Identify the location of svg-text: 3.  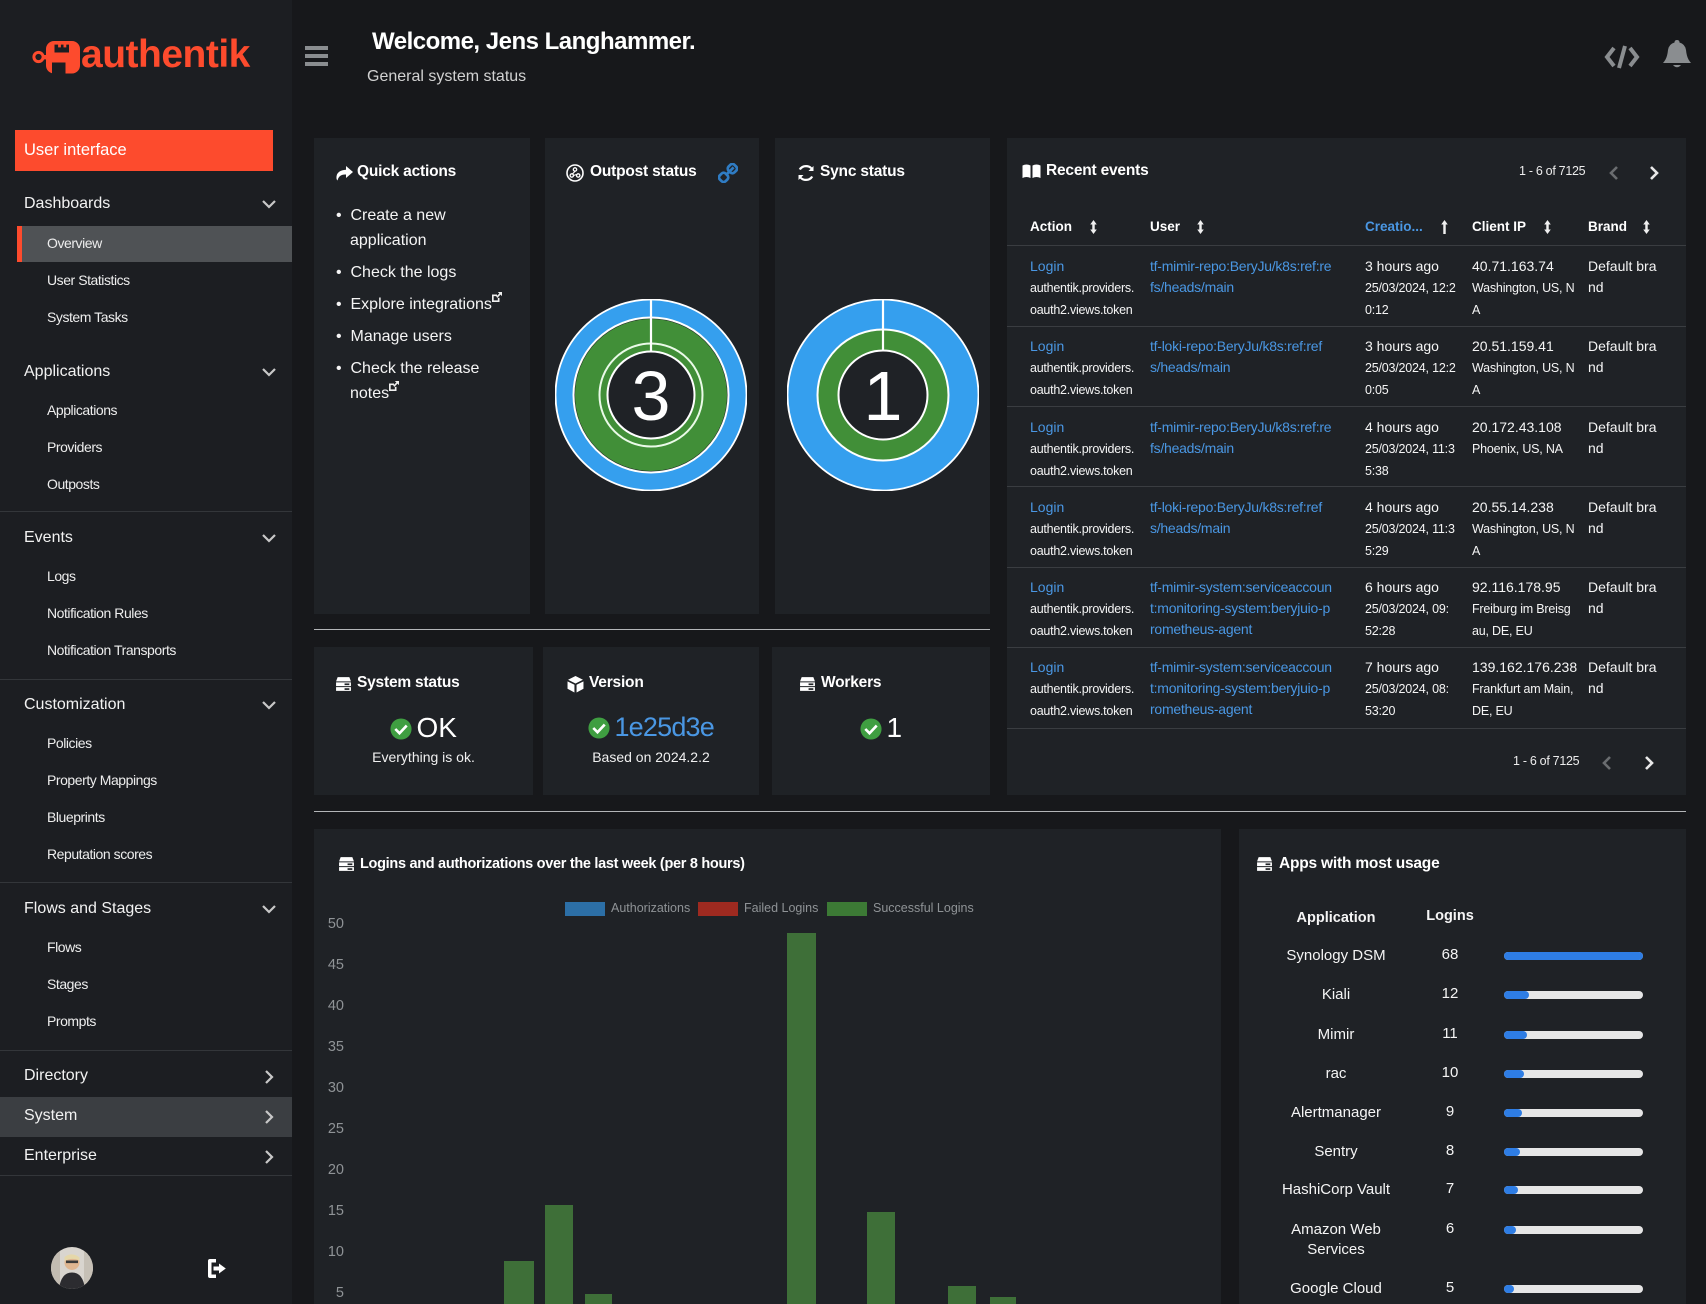
(651, 396).